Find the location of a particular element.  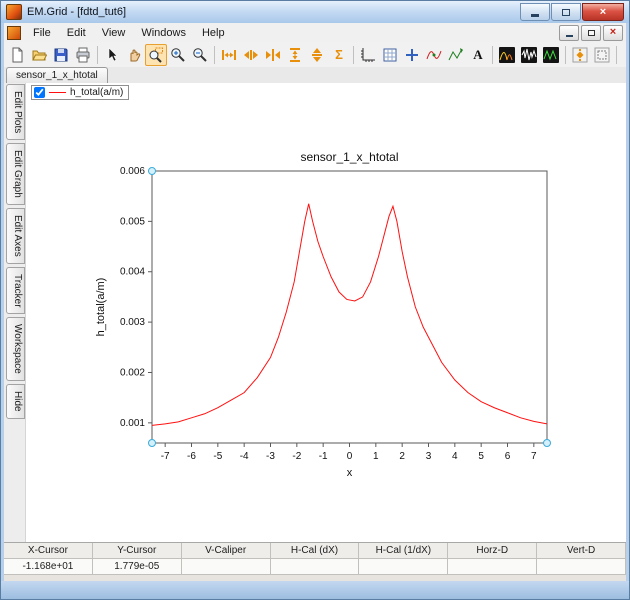

maximize-button is located at coordinates (566, 12).